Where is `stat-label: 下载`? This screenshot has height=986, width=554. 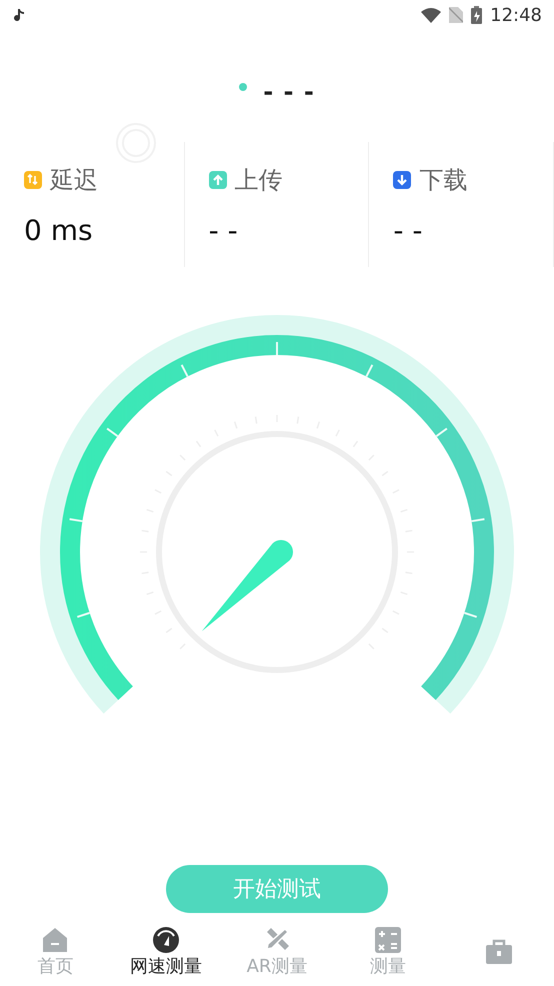
stat-label: 下载 is located at coordinates (443, 180).